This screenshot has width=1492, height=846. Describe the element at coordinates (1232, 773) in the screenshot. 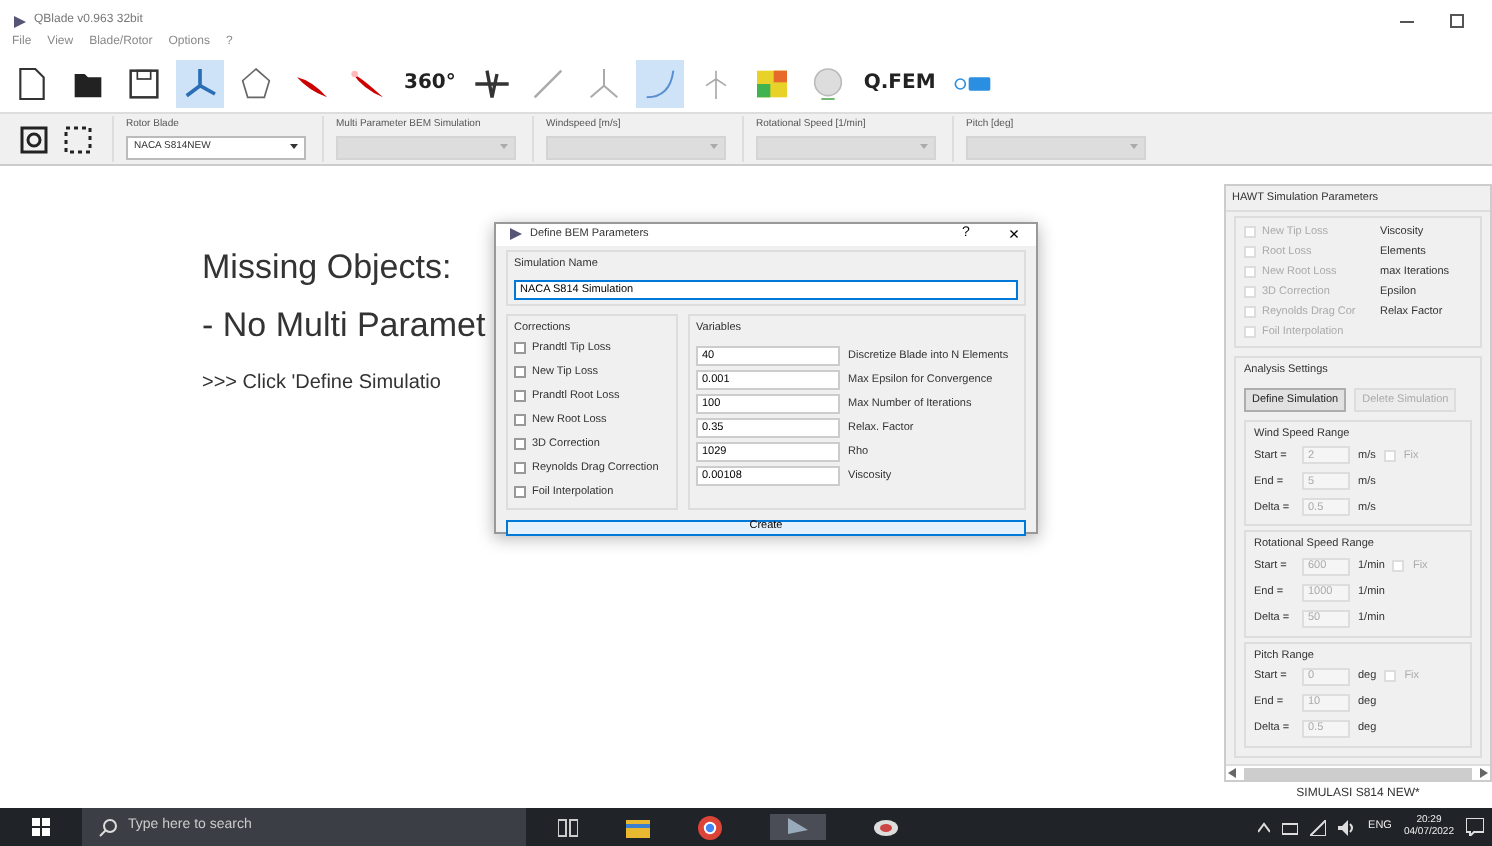

I see `scroll-left-icon` at that location.